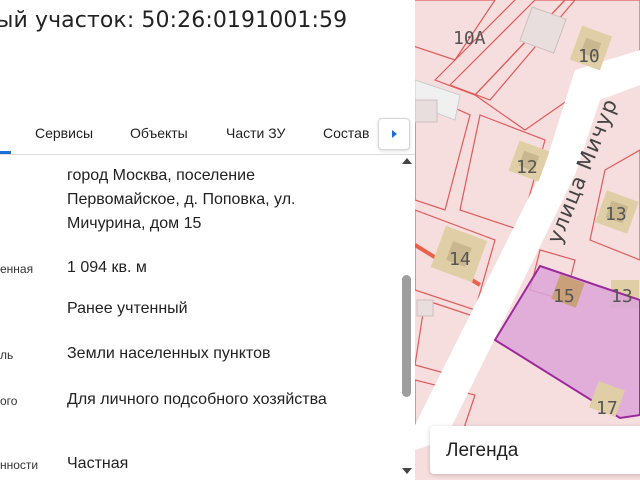 The width and height of the screenshot is (640, 480). I want to click on tabs-scroll-right-button, so click(394, 134).